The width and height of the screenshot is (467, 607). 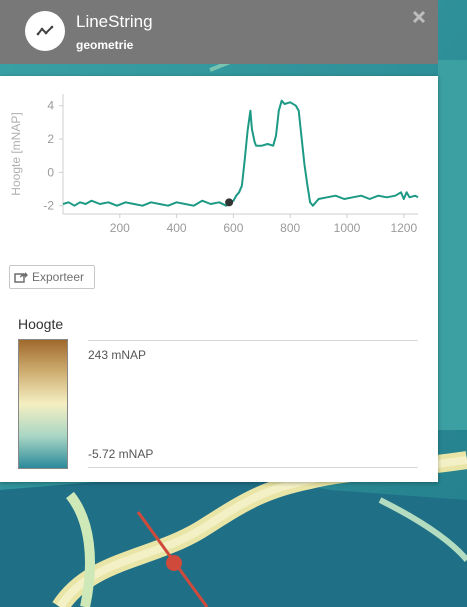 I want to click on y-axis-label: Hoogte [mNAP], so click(x=16, y=153).